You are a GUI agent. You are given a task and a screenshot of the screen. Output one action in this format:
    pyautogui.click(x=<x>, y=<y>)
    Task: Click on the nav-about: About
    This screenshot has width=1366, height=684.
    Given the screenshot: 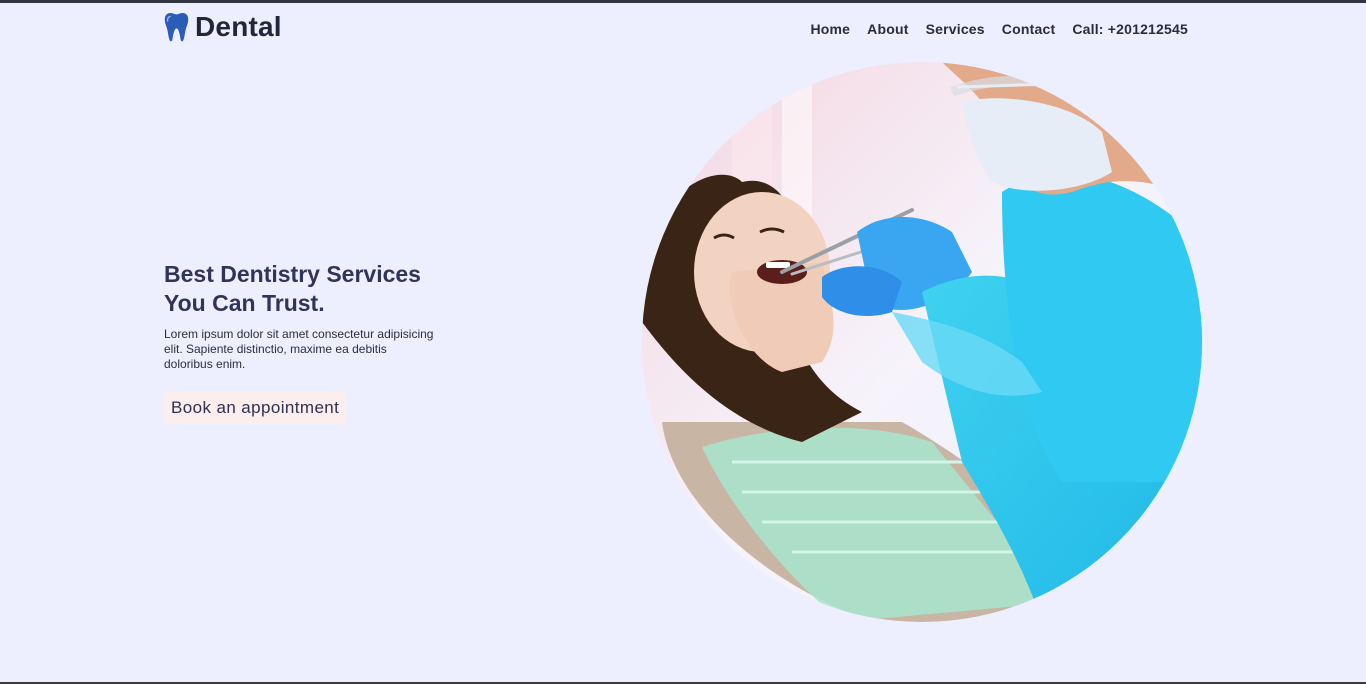 What is the action you would take?
    pyautogui.click(x=887, y=29)
    